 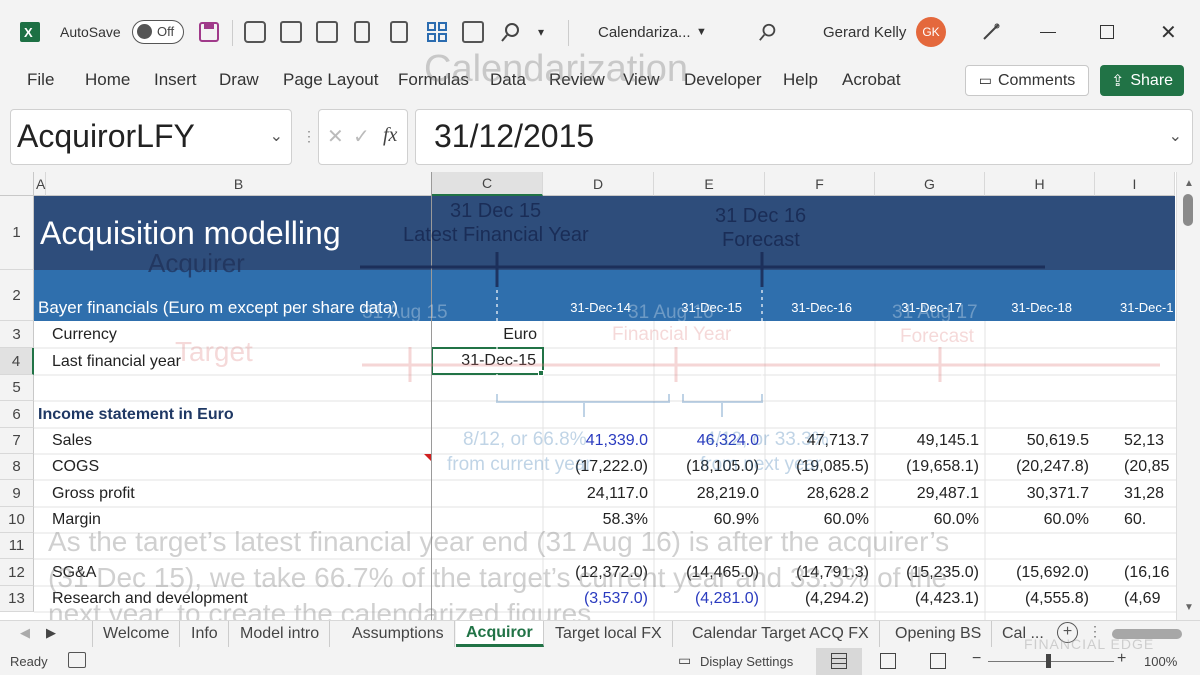 I want to click on normal-view-icon, so click(x=839, y=661).